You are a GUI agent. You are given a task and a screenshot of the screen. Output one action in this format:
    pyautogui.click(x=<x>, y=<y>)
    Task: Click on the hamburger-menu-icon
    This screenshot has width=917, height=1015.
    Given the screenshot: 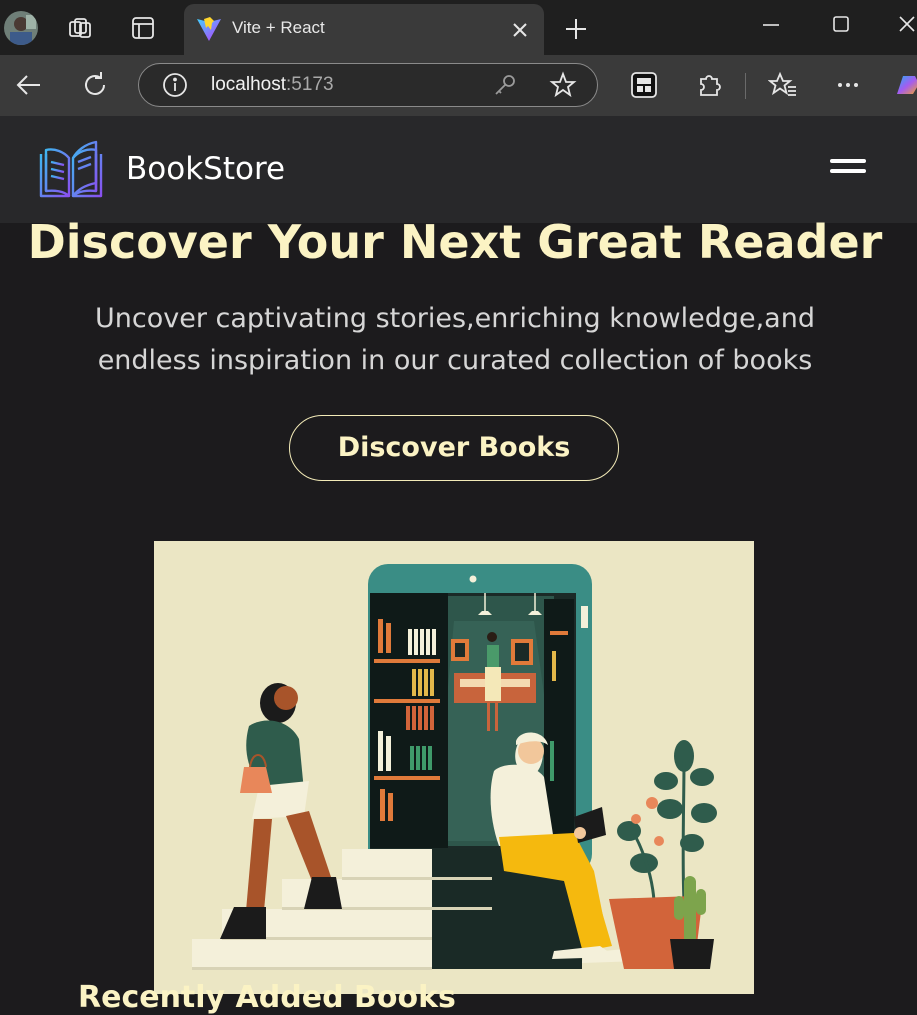 What is the action you would take?
    pyautogui.click(x=849, y=170)
    